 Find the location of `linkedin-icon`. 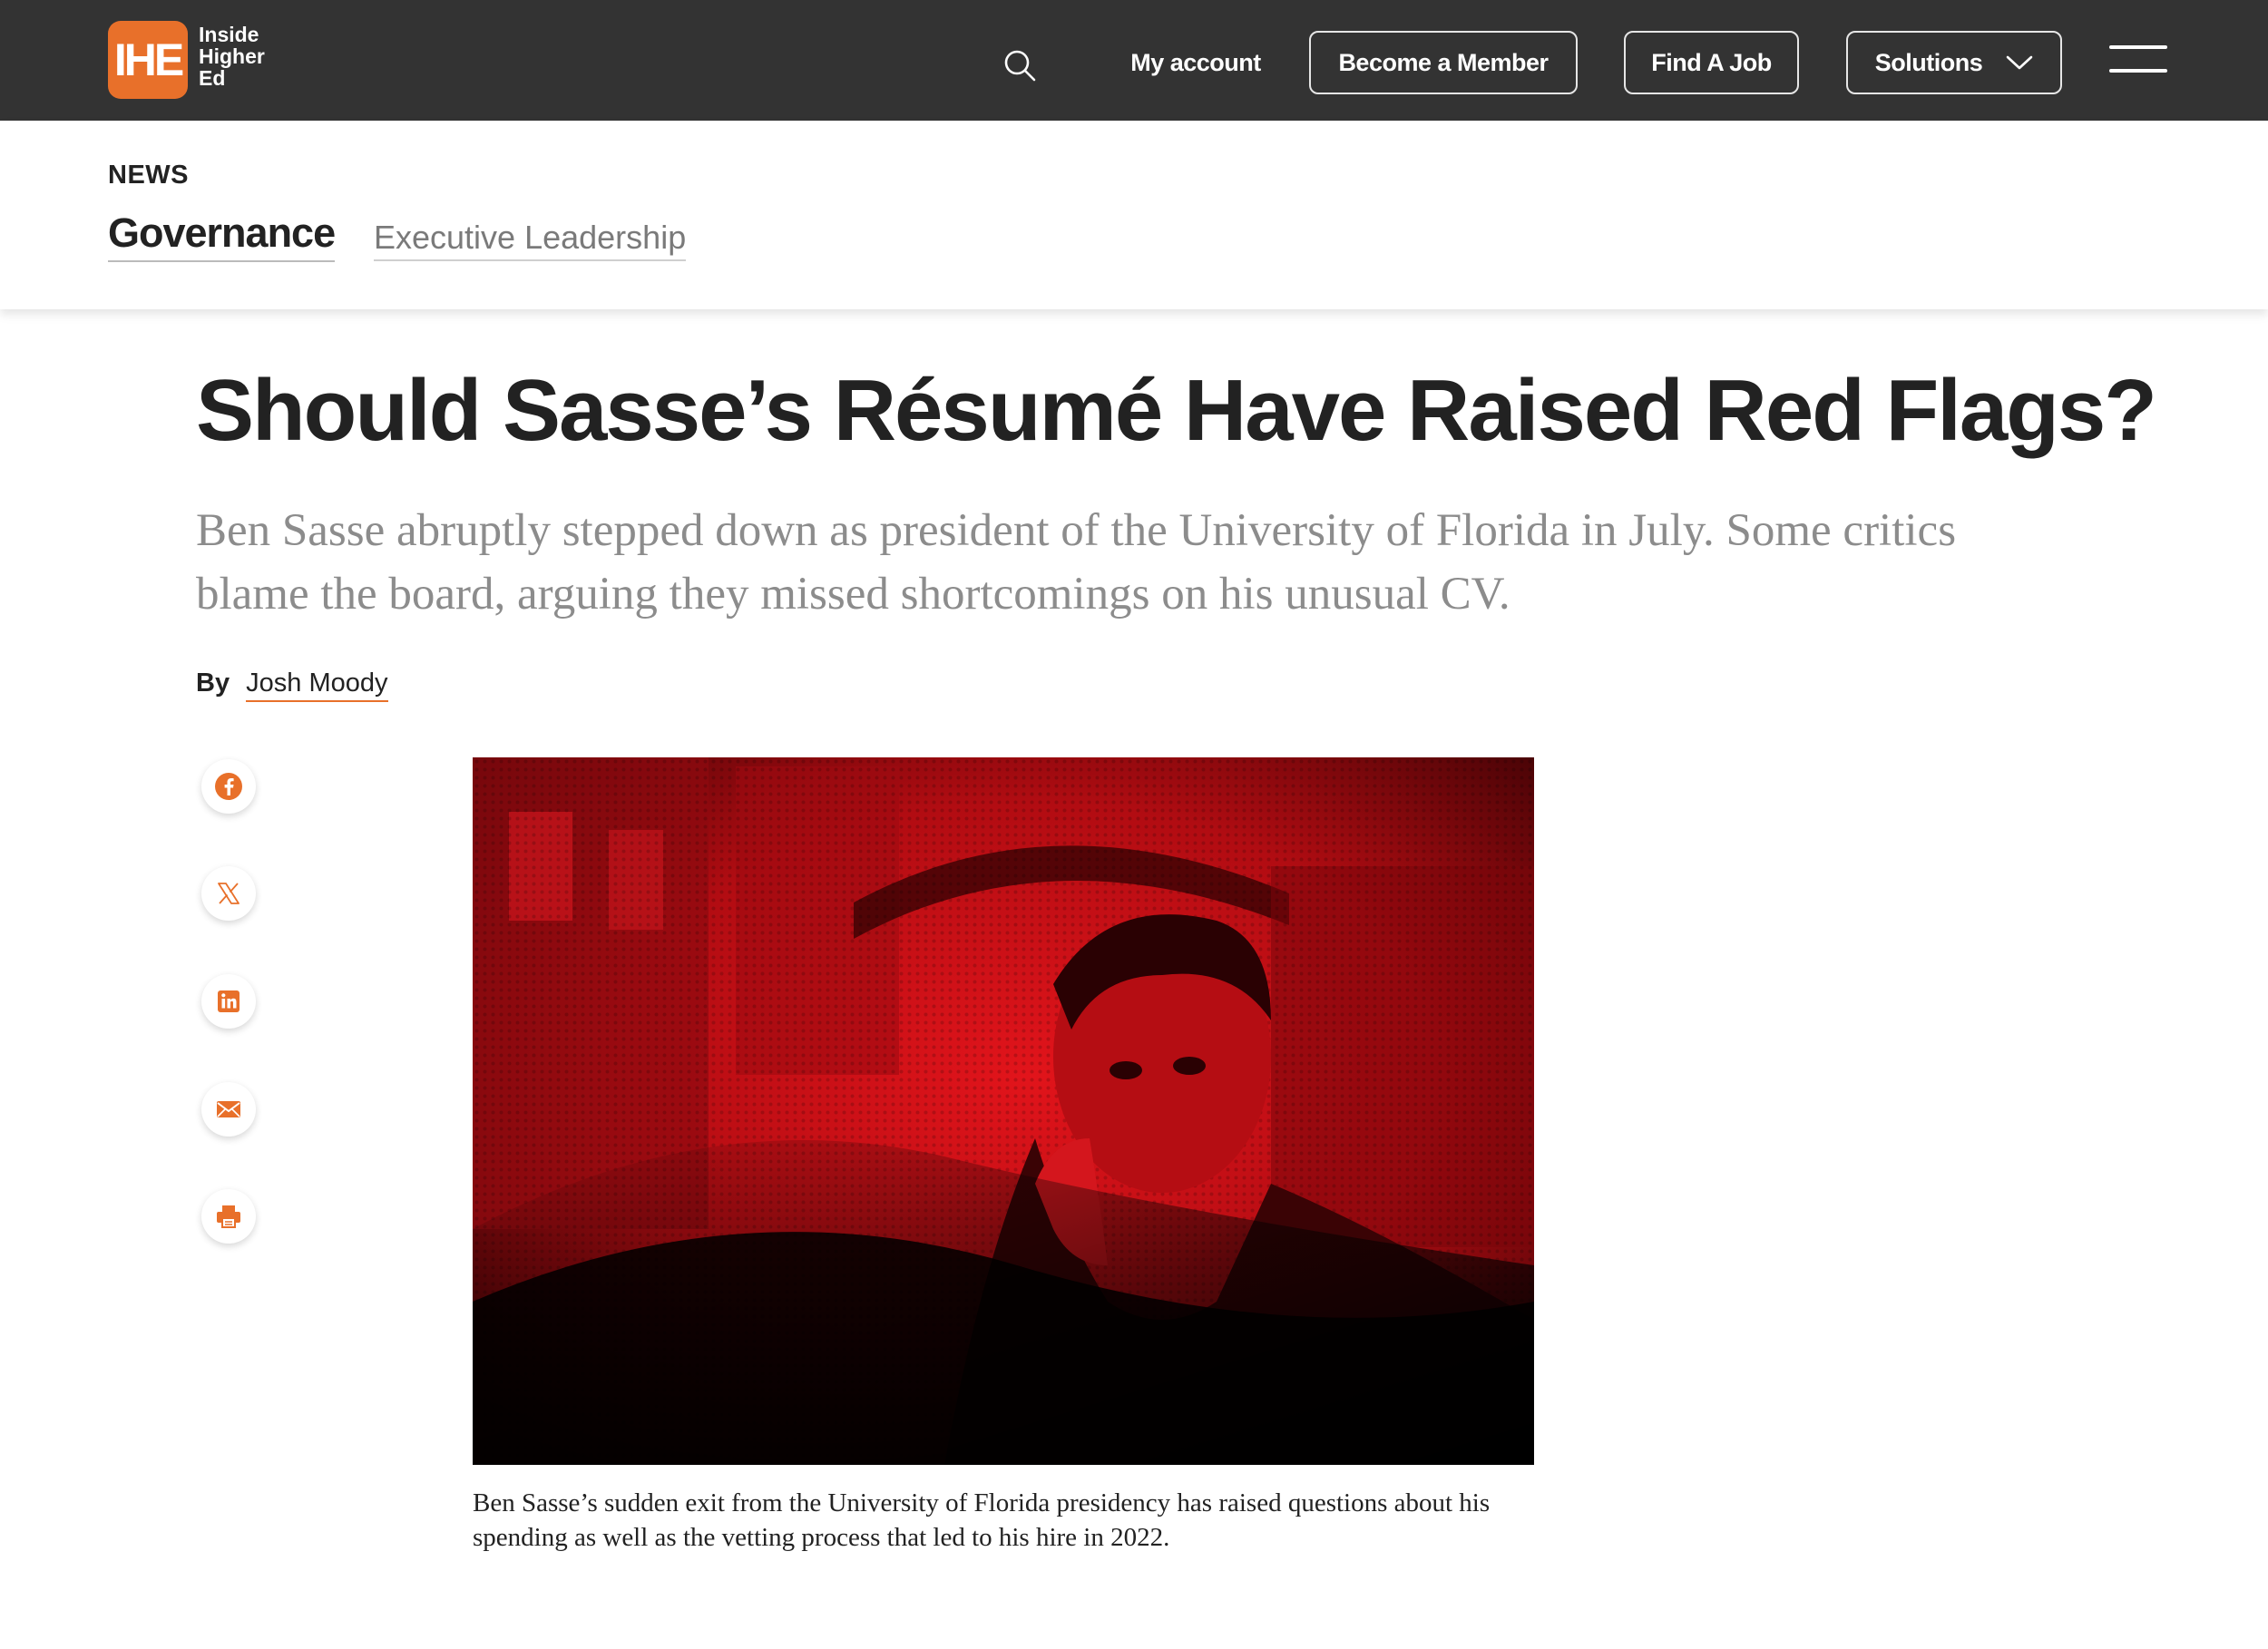

linkedin-icon is located at coordinates (229, 1001).